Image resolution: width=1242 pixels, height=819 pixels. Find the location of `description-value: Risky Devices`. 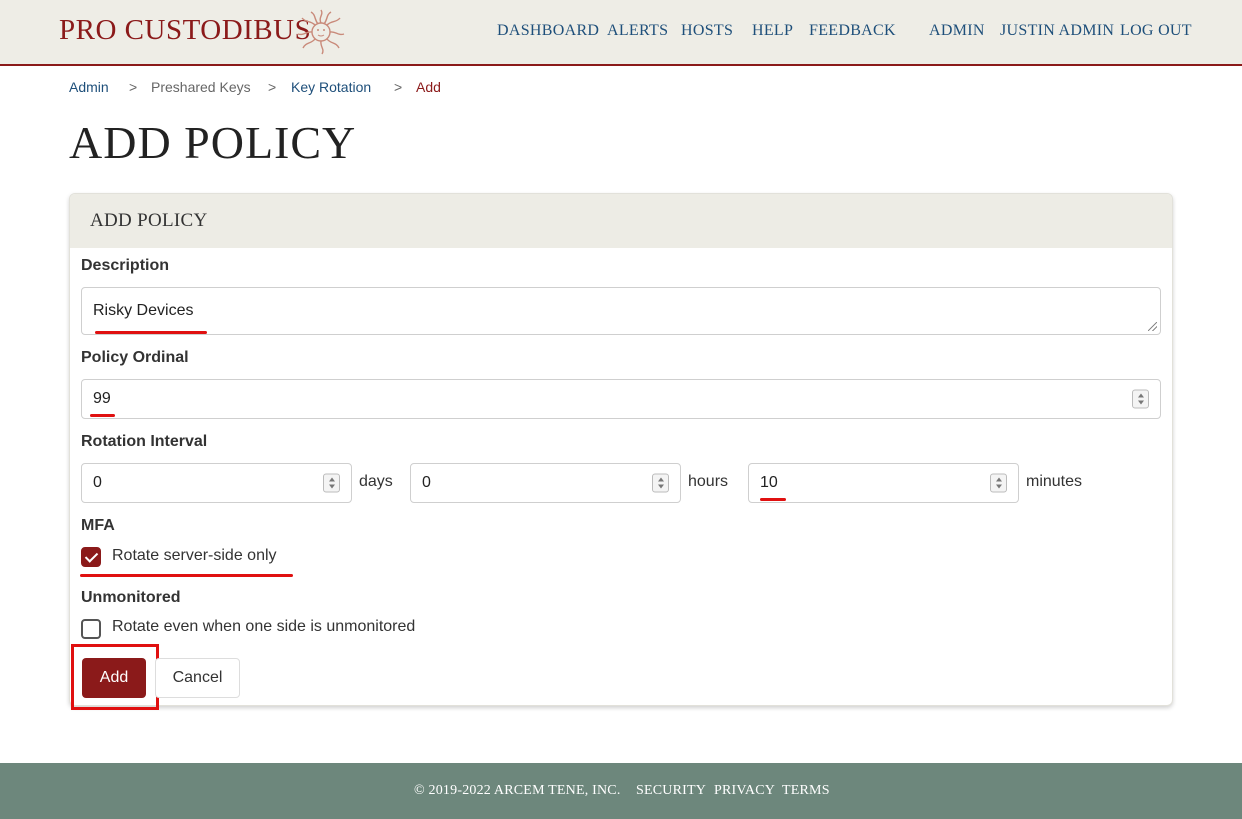

description-value: Risky Devices is located at coordinates (143, 310).